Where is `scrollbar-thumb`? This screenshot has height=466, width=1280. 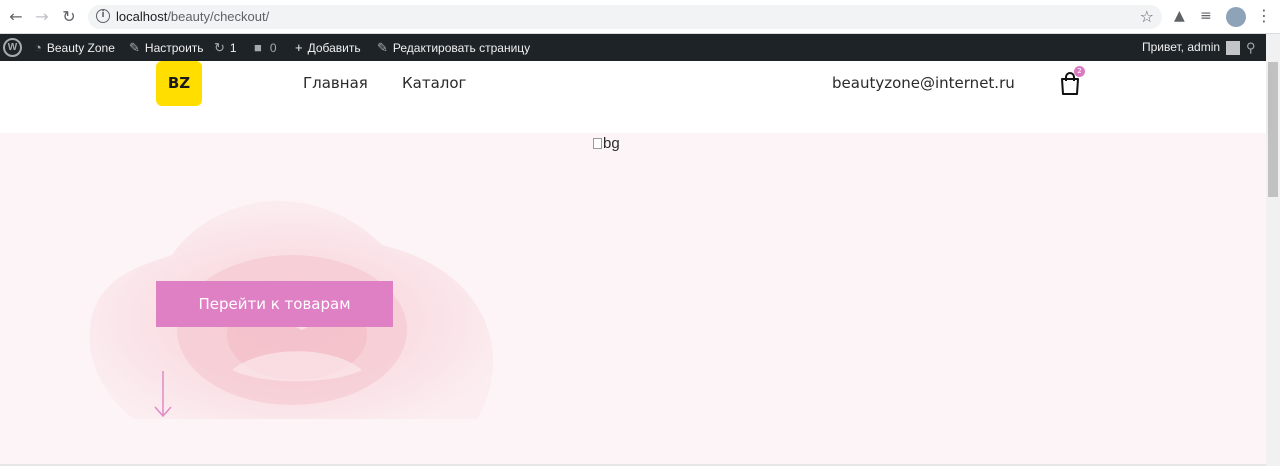
scrollbar-thumb is located at coordinates (1273, 129).